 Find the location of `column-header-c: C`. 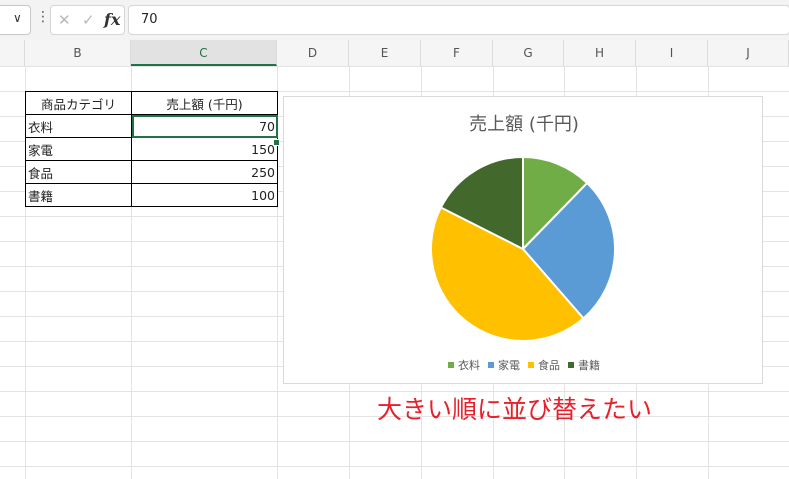

column-header-c: C is located at coordinates (204, 53).